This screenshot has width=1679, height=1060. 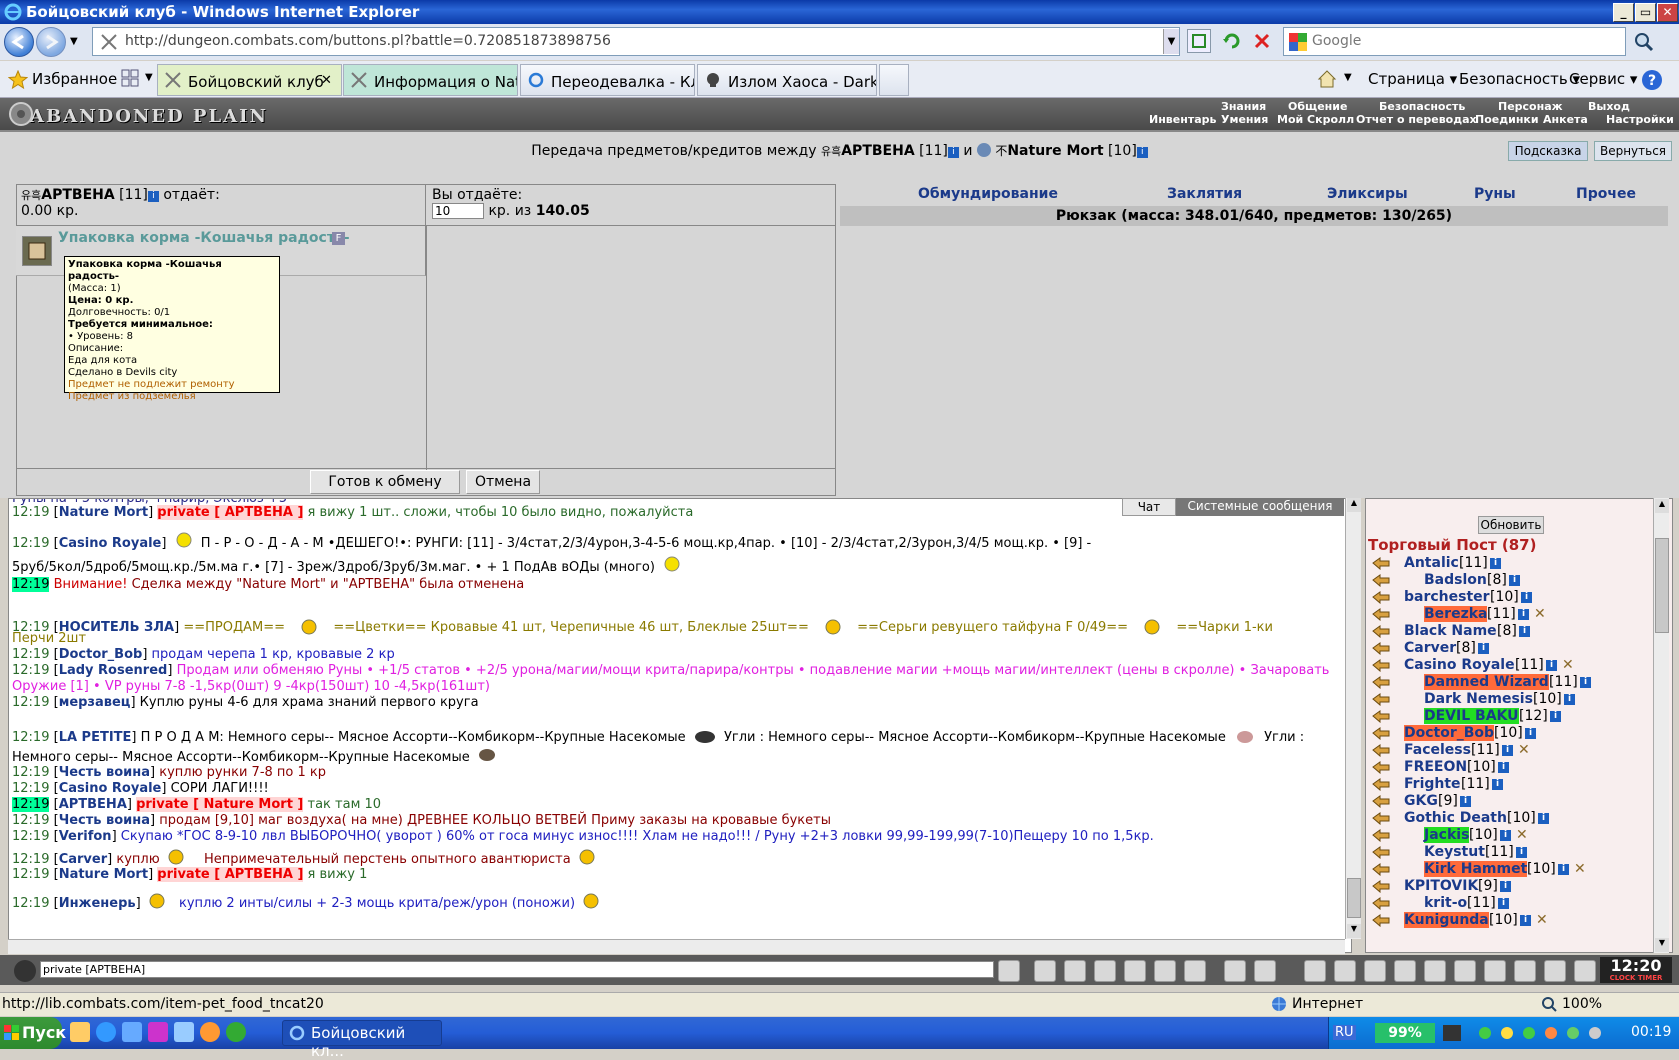 What do you see at coordinates (458, 211) in the screenshot?
I see `credits-amount-input` at bounding box center [458, 211].